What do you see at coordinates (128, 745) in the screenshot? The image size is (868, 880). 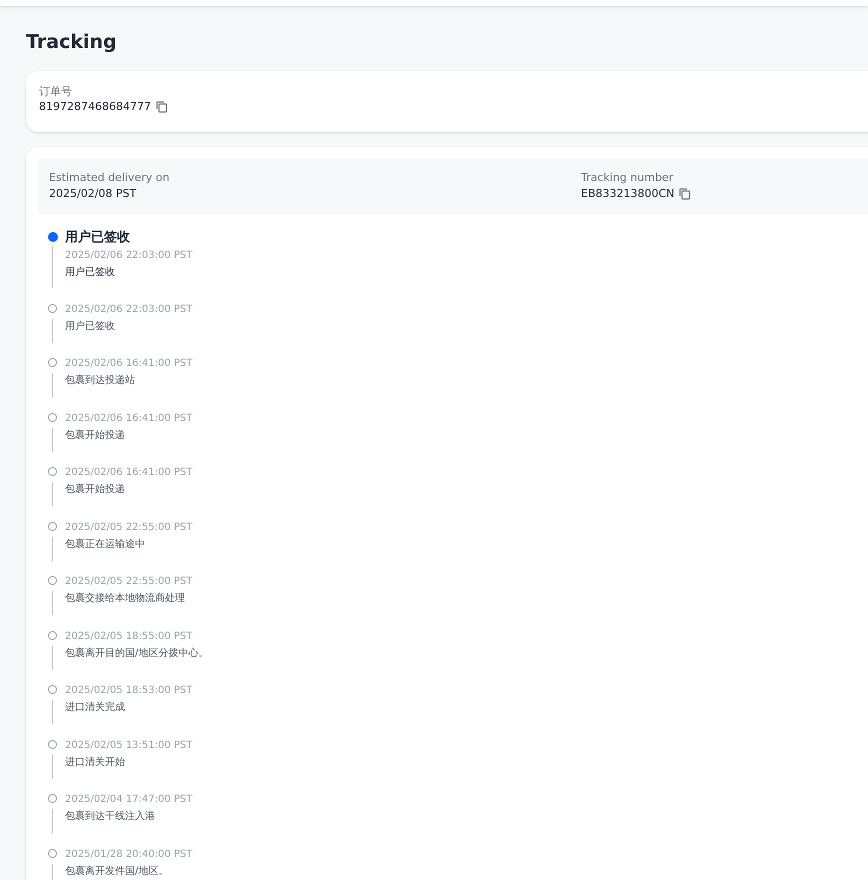 I see `event-time: 2025/02/05 13:51:00 PST` at bounding box center [128, 745].